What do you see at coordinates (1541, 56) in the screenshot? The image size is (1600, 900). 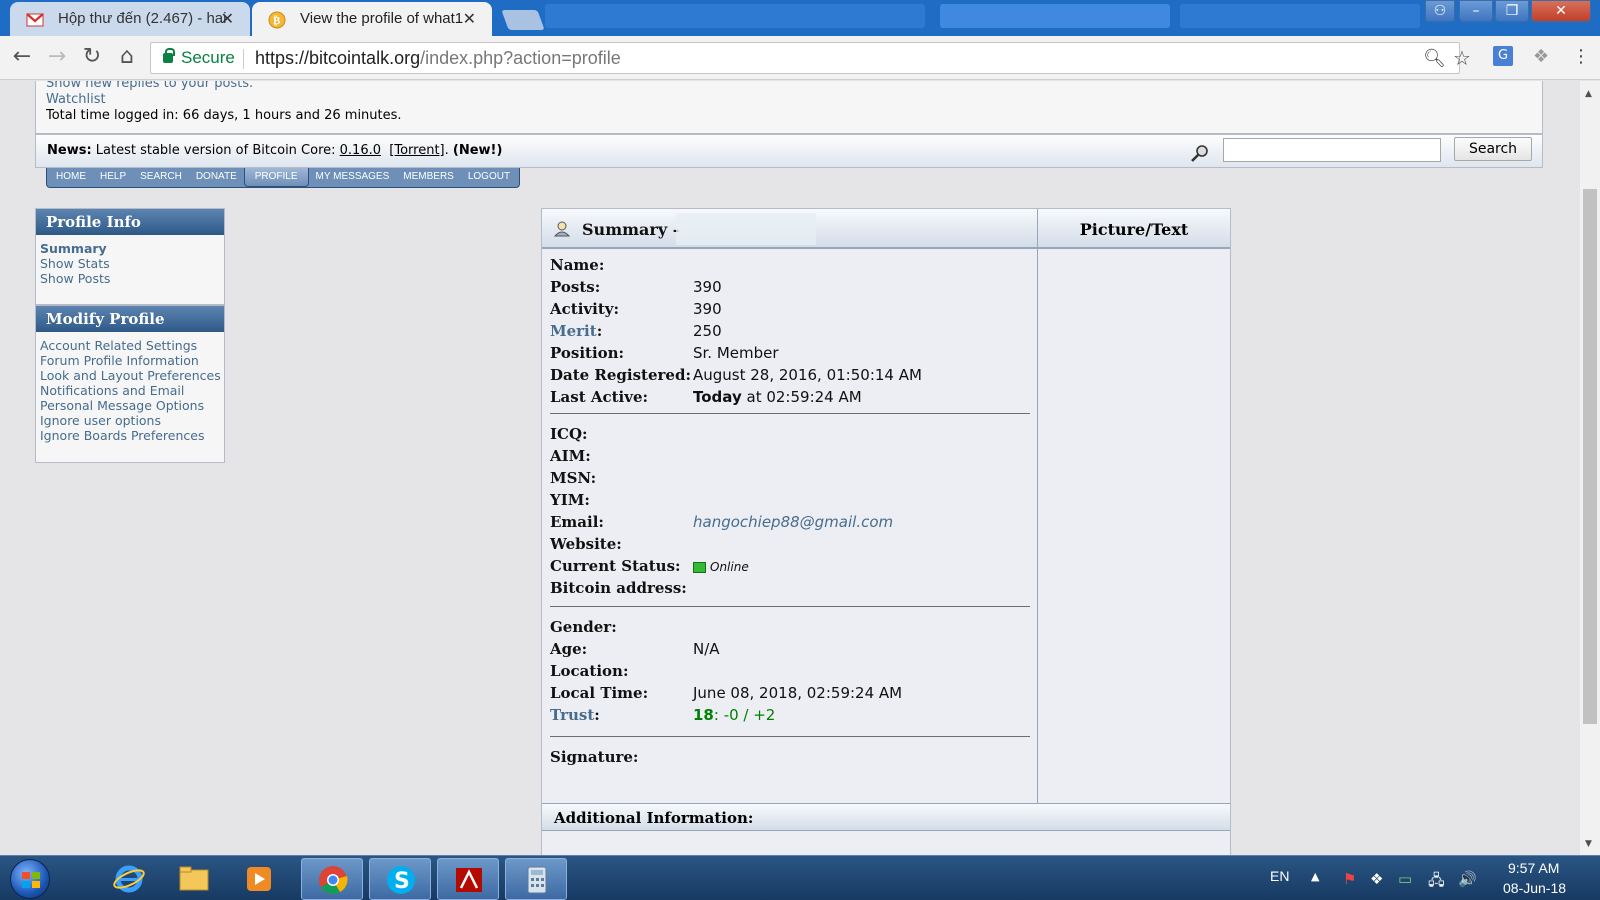 I see `dropbox-extension-icon: ❖` at bounding box center [1541, 56].